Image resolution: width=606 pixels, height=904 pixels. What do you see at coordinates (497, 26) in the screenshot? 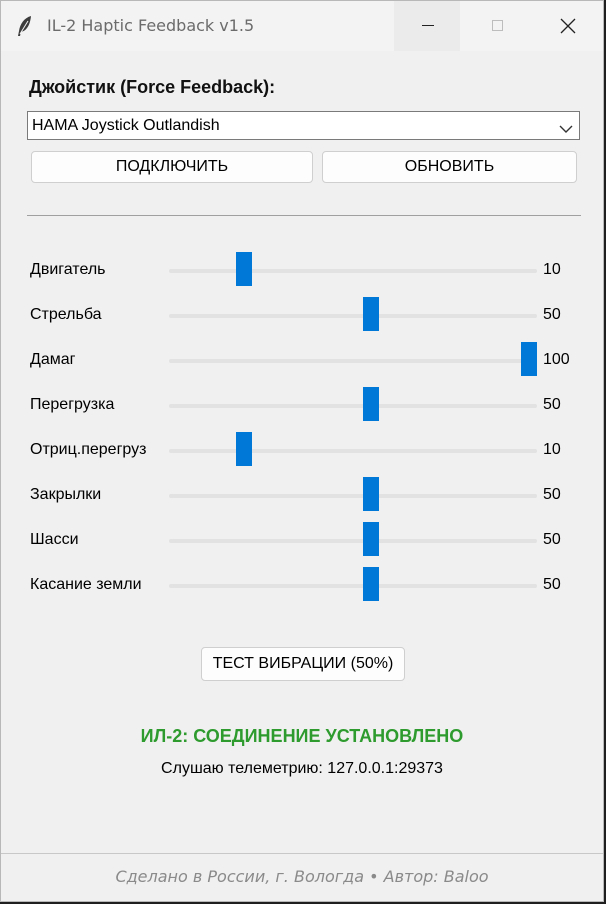
I see `maximize-button` at bounding box center [497, 26].